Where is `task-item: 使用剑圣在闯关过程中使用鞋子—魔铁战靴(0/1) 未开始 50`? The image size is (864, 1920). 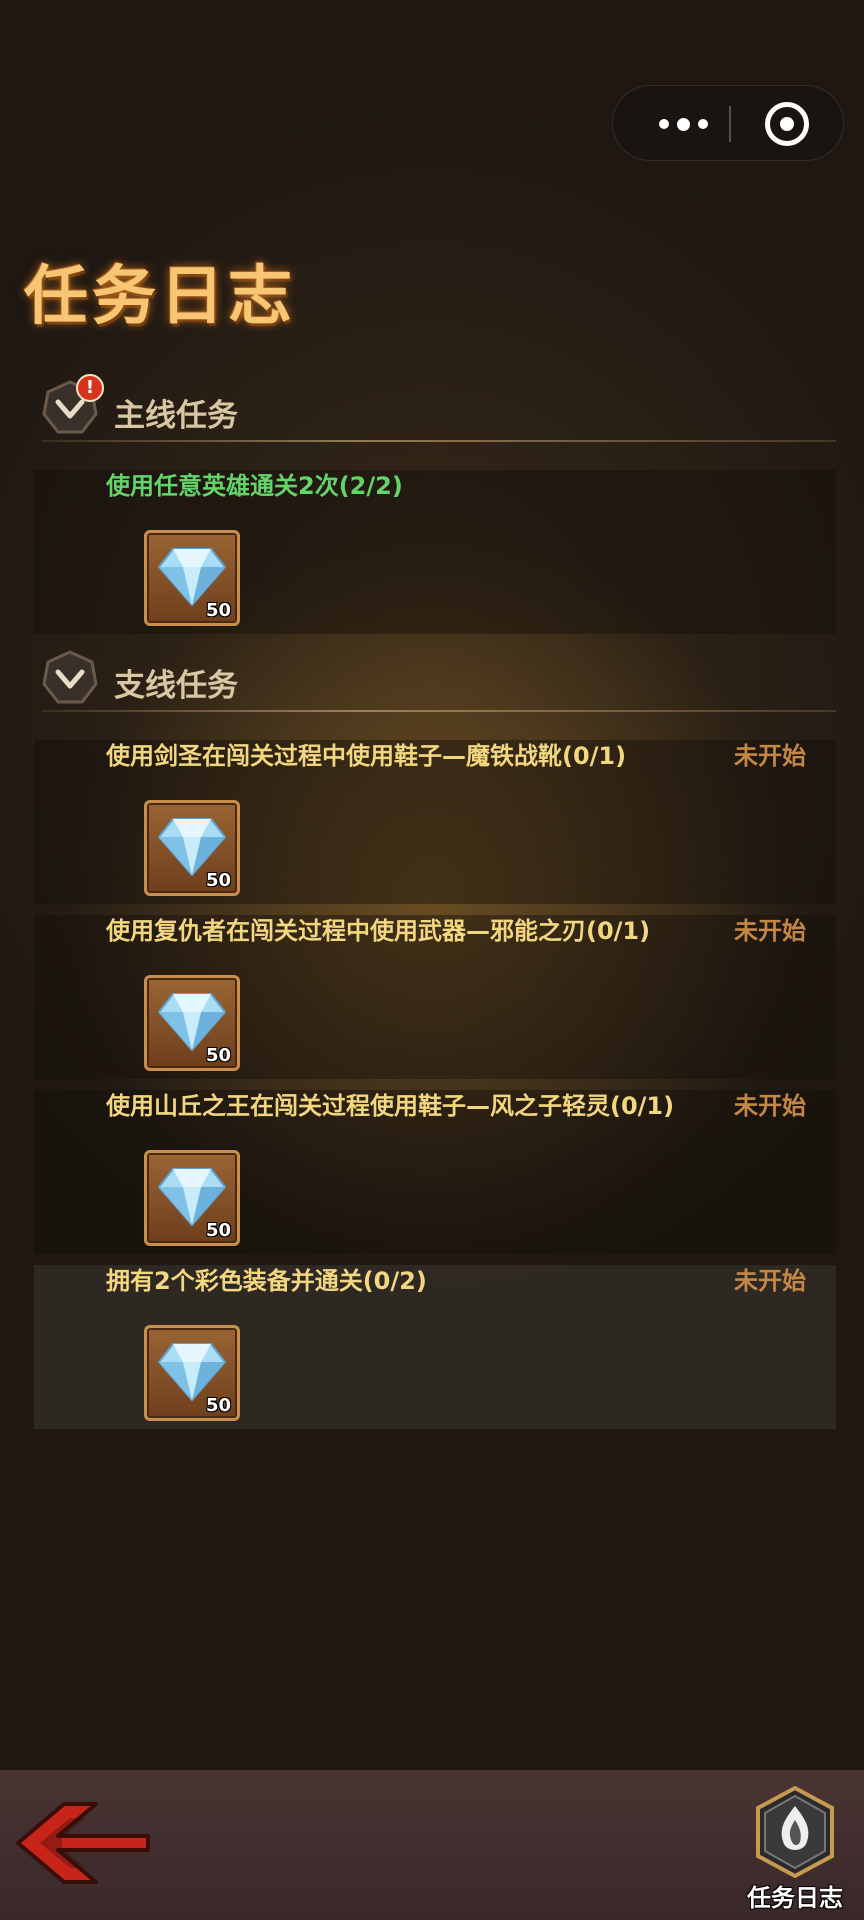
task-item: 使用剑圣在闯关过程中使用鞋子—魔铁战靴(0/1) 未开始 50 is located at coordinates (435, 818).